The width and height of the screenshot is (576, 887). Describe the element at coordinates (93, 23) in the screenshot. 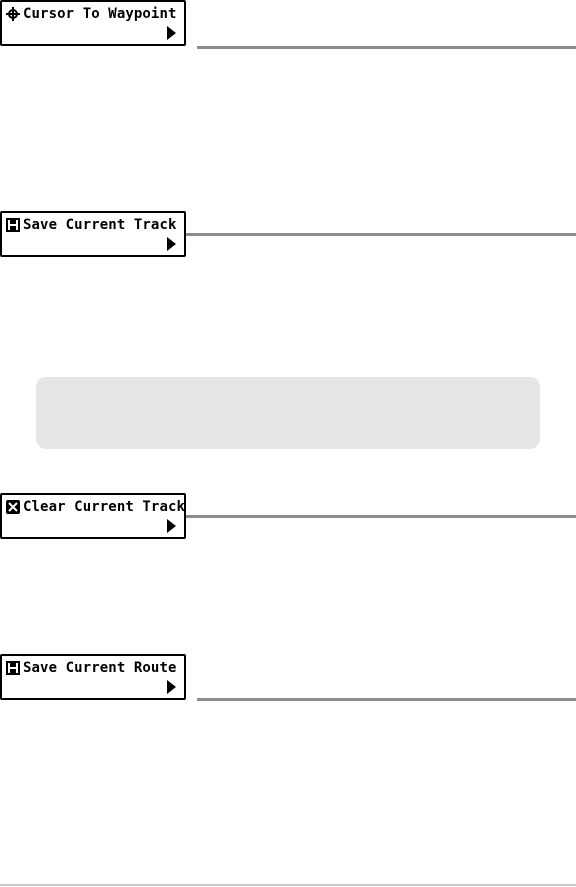

I see `menu-cursor-to-waypoint: Cursor To Waypoint` at that location.